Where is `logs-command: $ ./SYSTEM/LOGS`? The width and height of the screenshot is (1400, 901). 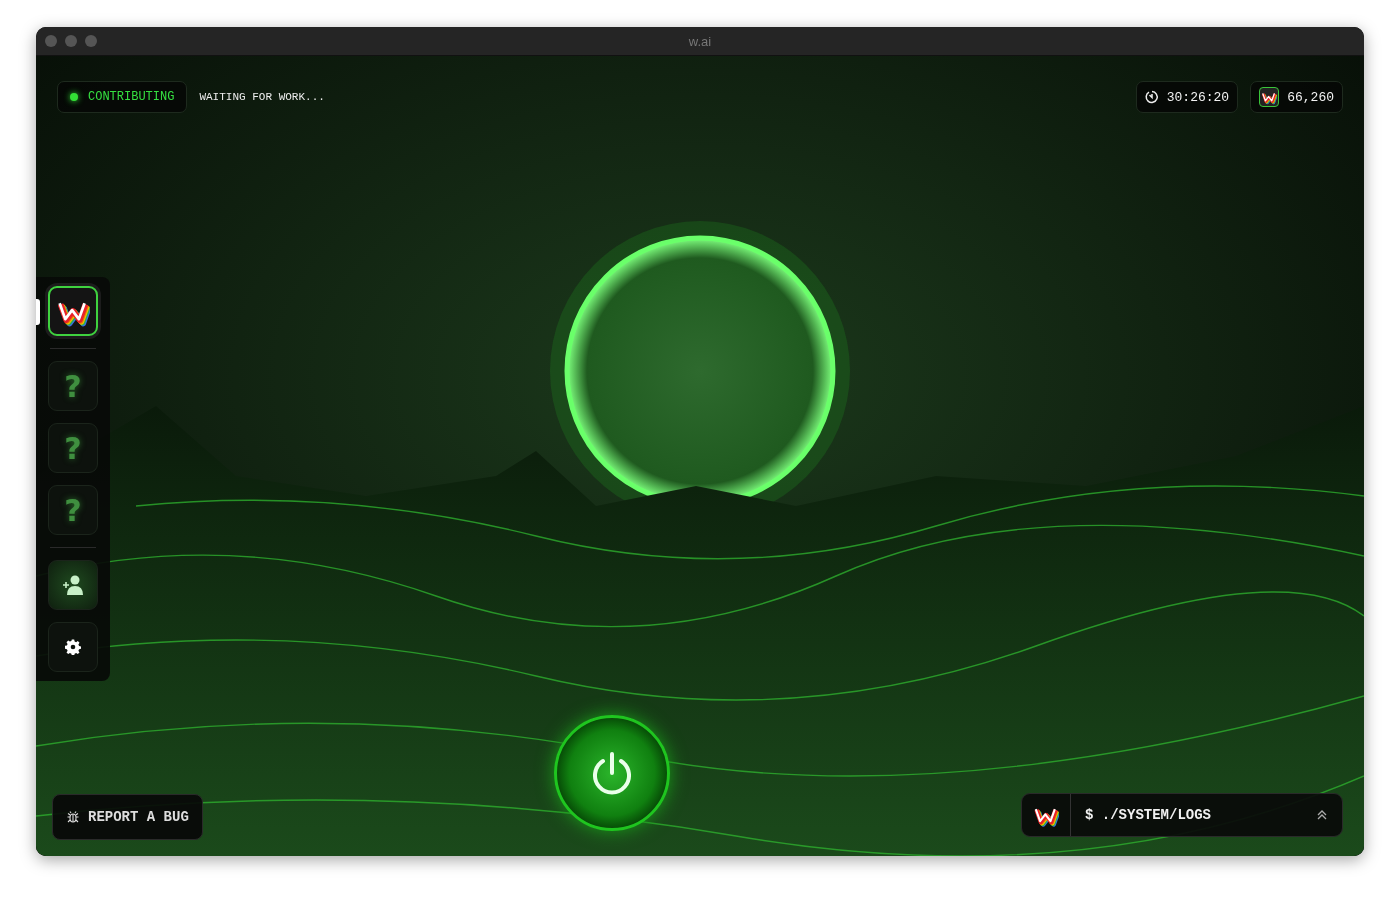
logs-command: $ ./SYSTEM/LOGS is located at coordinates (1148, 815).